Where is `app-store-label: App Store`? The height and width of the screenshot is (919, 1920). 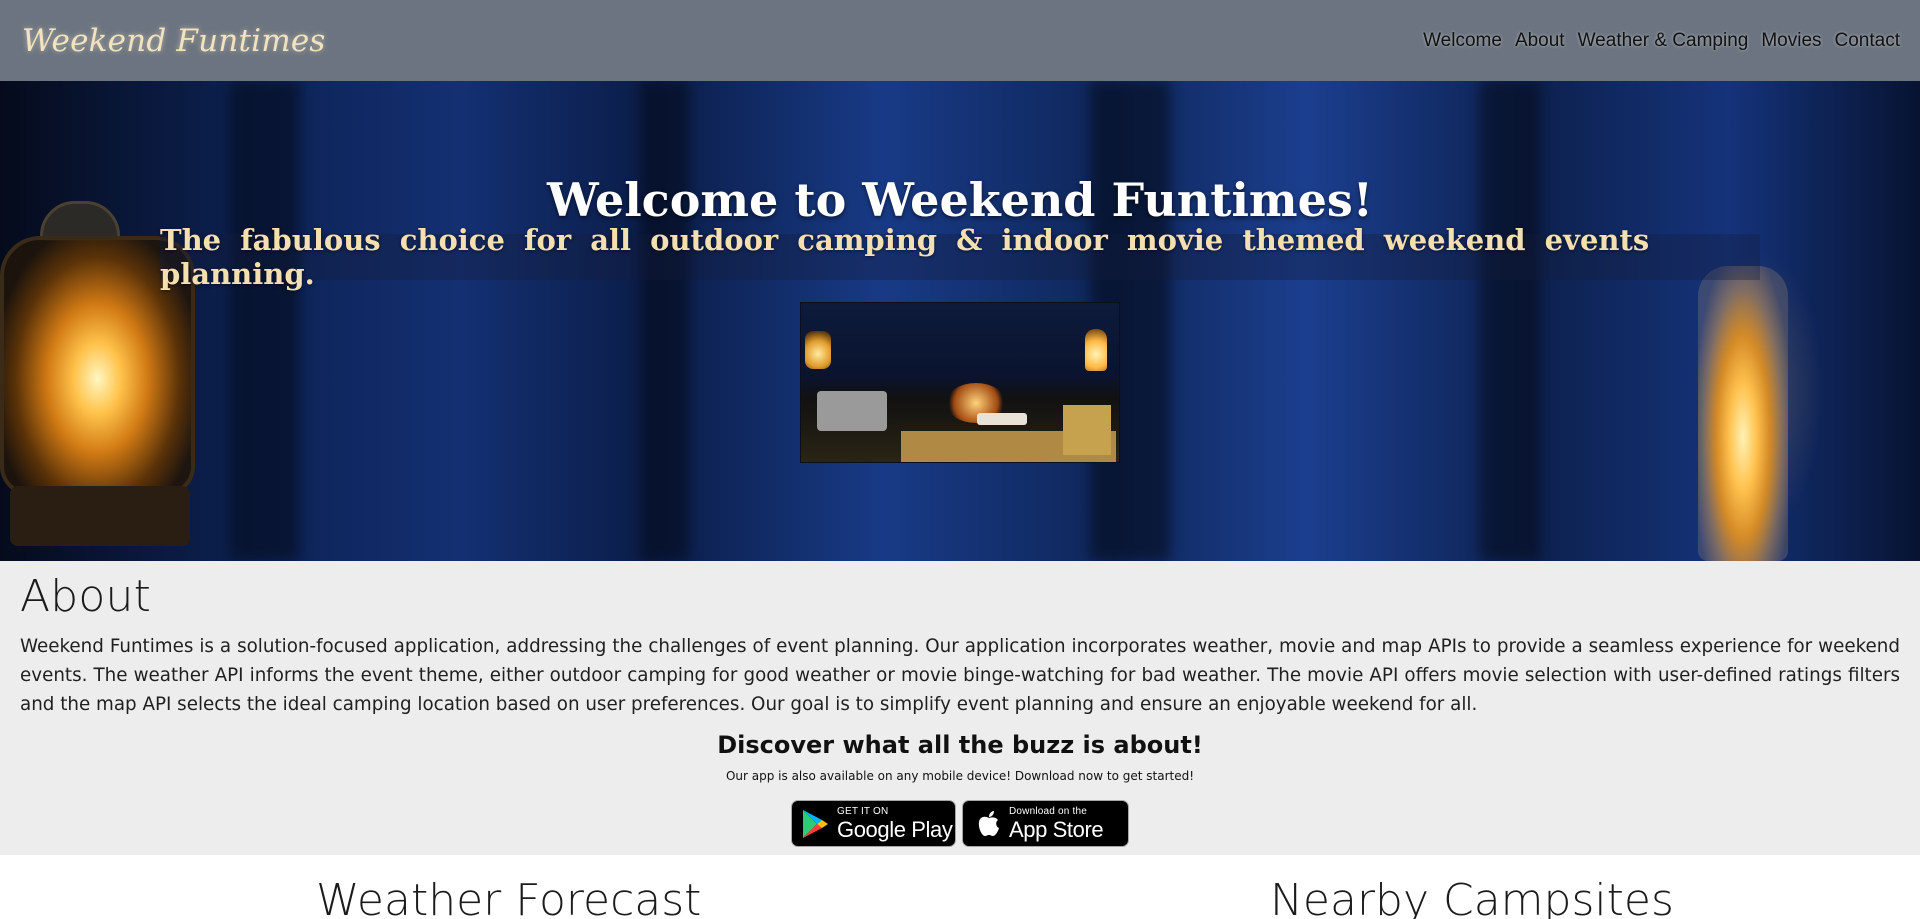
app-store-label: App Store is located at coordinates (1056, 829).